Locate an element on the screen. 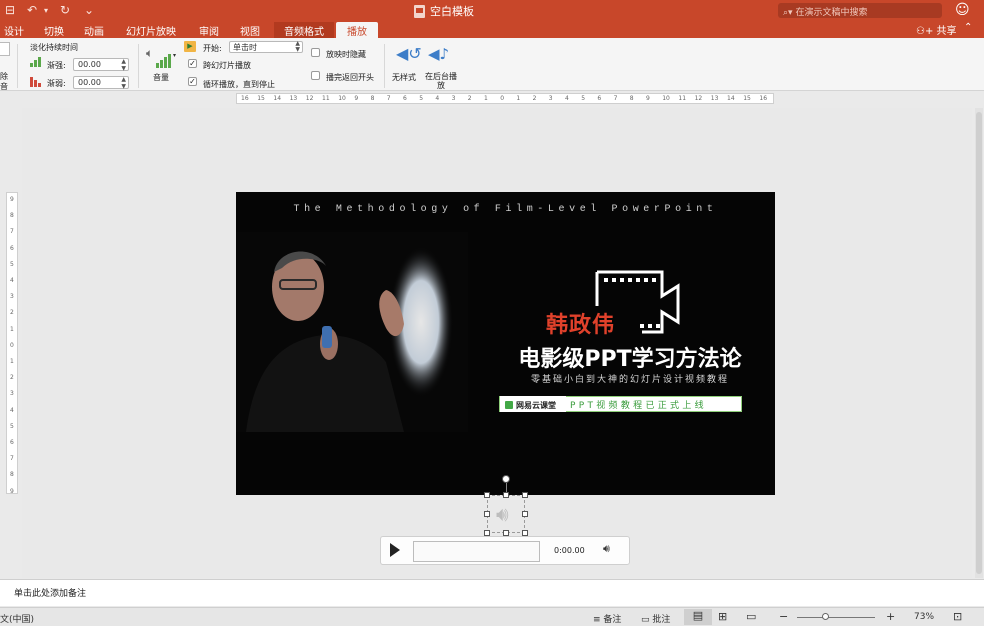 The height and width of the screenshot is (626, 984). ruler-tick-label: 0 is located at coordinates (12, 345).